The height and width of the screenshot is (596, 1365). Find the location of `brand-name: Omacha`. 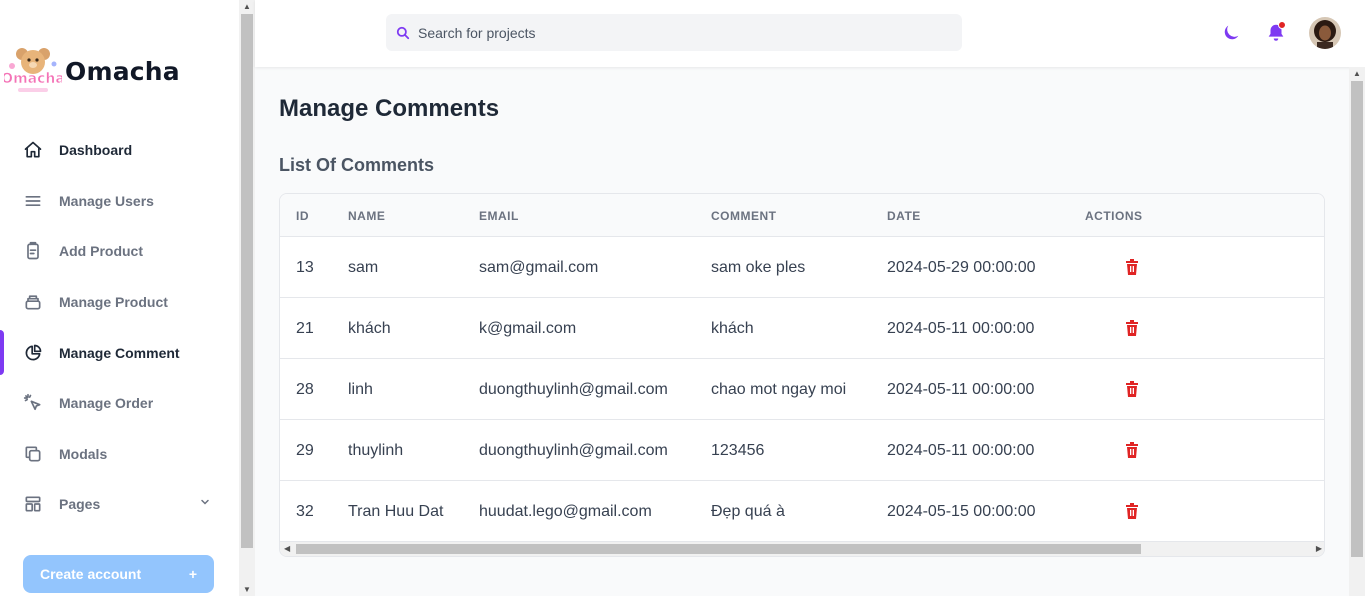

brand-name: Omacha is located at coordinates (122, 71).